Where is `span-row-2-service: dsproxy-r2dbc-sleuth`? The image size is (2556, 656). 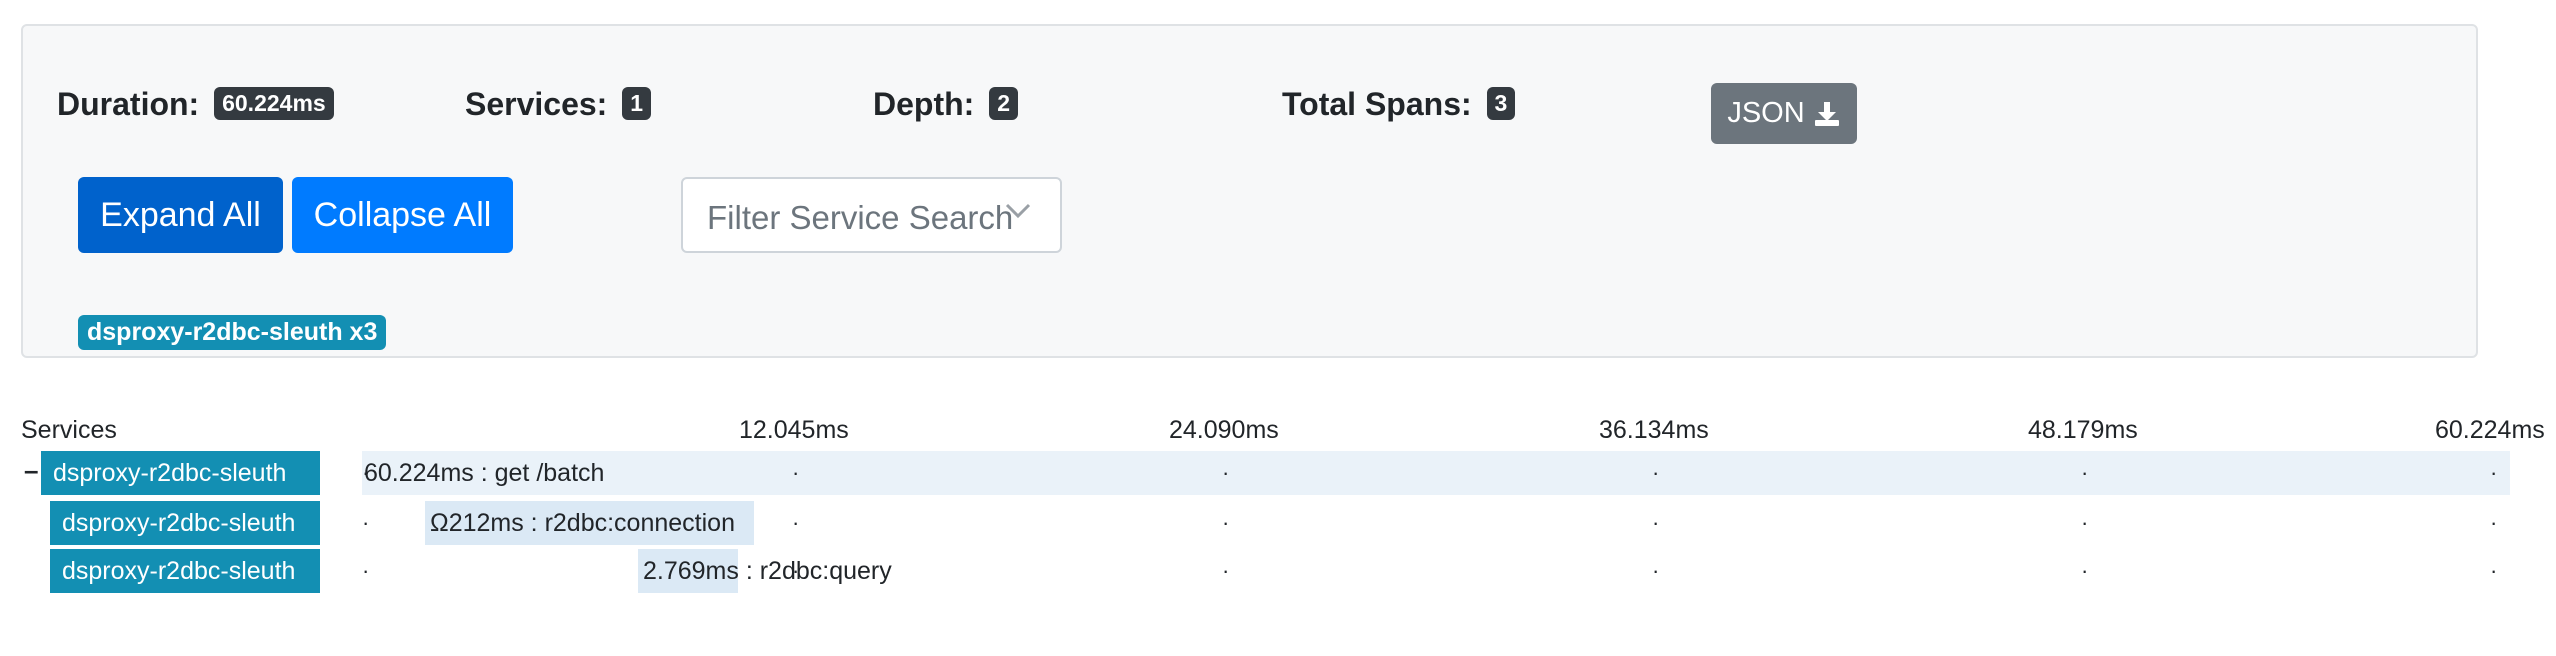
span-row-2-service: dsproxy-r2dbc-sleuth is located at coordinates (185, 523).